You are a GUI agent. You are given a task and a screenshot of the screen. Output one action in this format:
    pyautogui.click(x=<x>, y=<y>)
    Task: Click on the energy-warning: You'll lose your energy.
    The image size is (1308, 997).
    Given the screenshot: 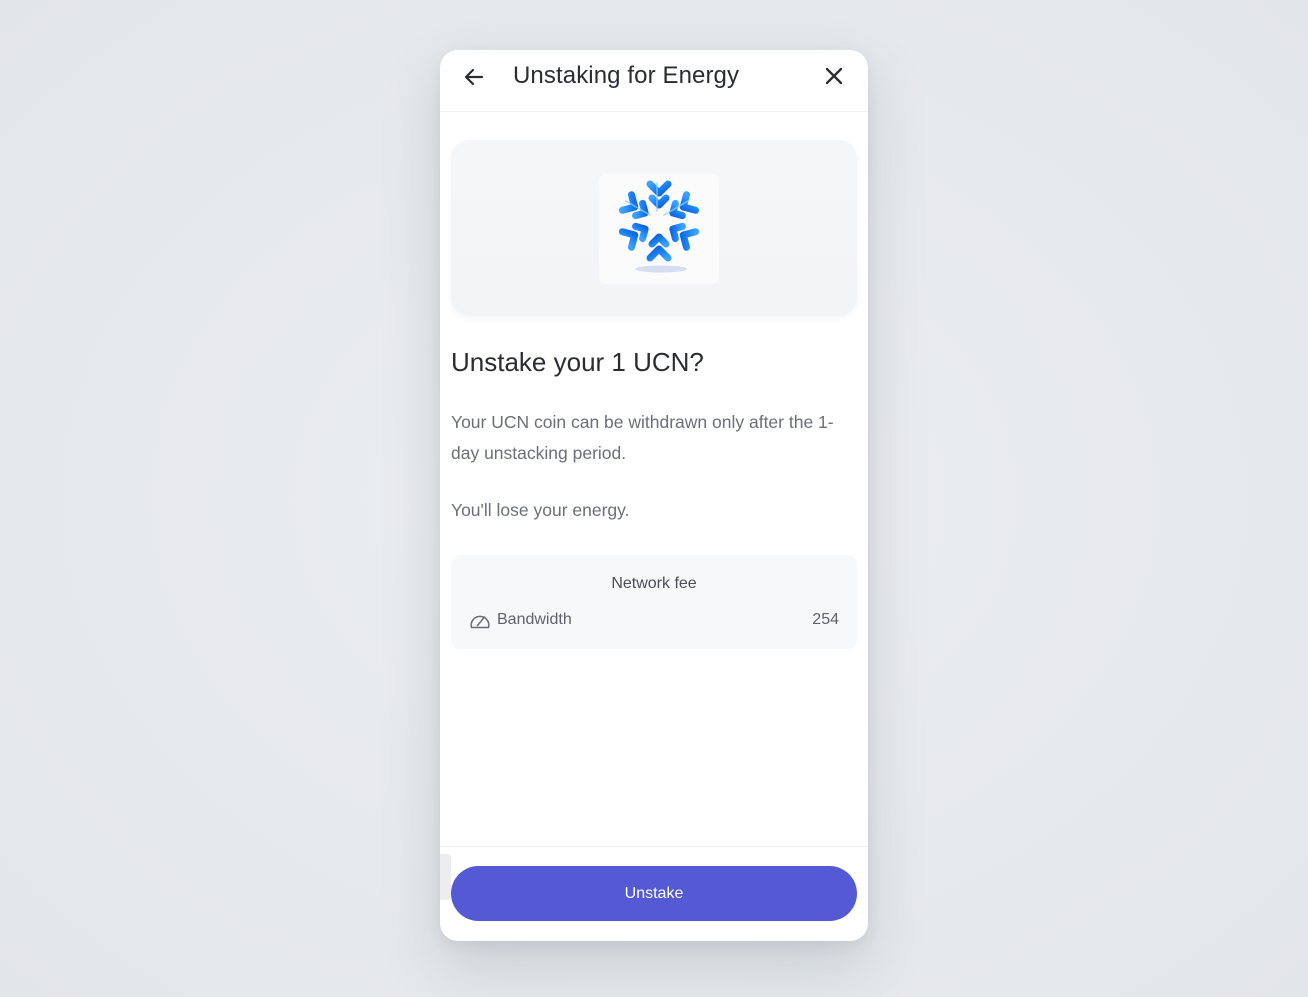 What is the action you would take?
    pyautogui.click(x=540, y=510)
    